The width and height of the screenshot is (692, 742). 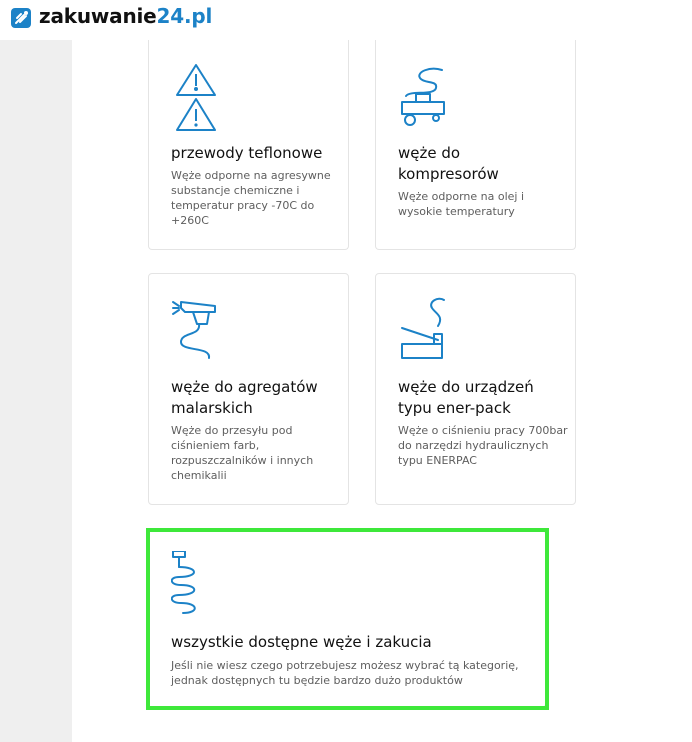 What do you see at coordinates (347, 619) in the screenshot?
I see `selection-highlight` at bounding box center [347, 619].